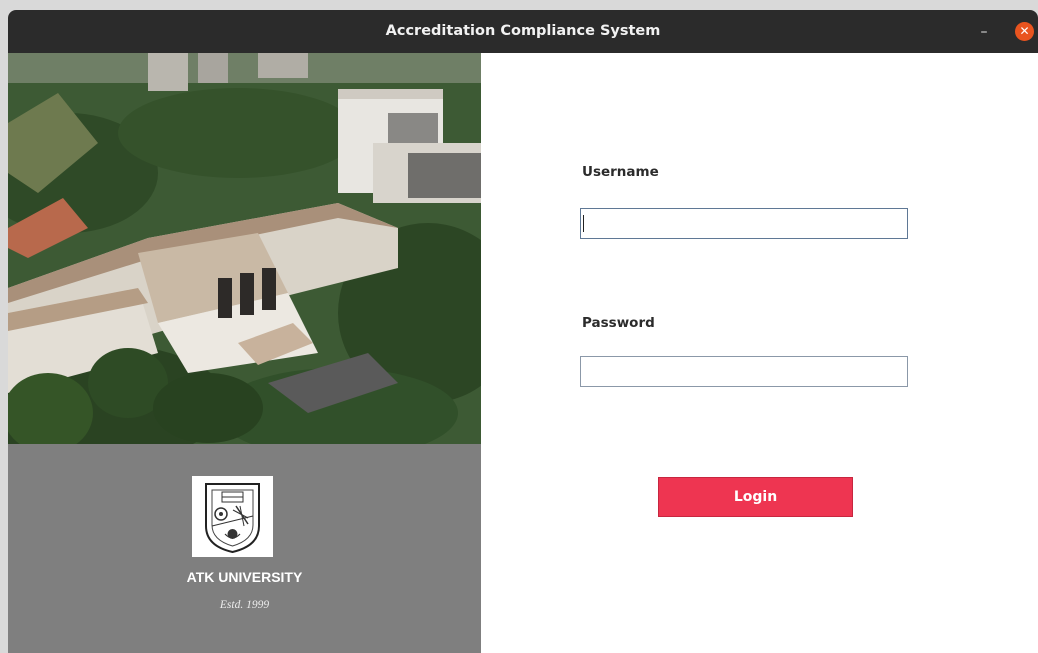 The height and width of the screenshot is (653, 1038). I want to click on username-input, so click(744, 223).